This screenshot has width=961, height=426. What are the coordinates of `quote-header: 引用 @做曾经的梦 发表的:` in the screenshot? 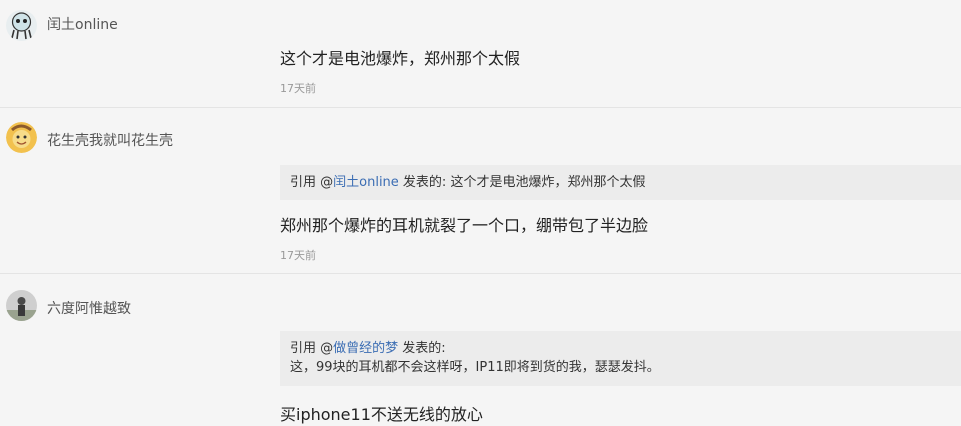 It's located at (625, 348).